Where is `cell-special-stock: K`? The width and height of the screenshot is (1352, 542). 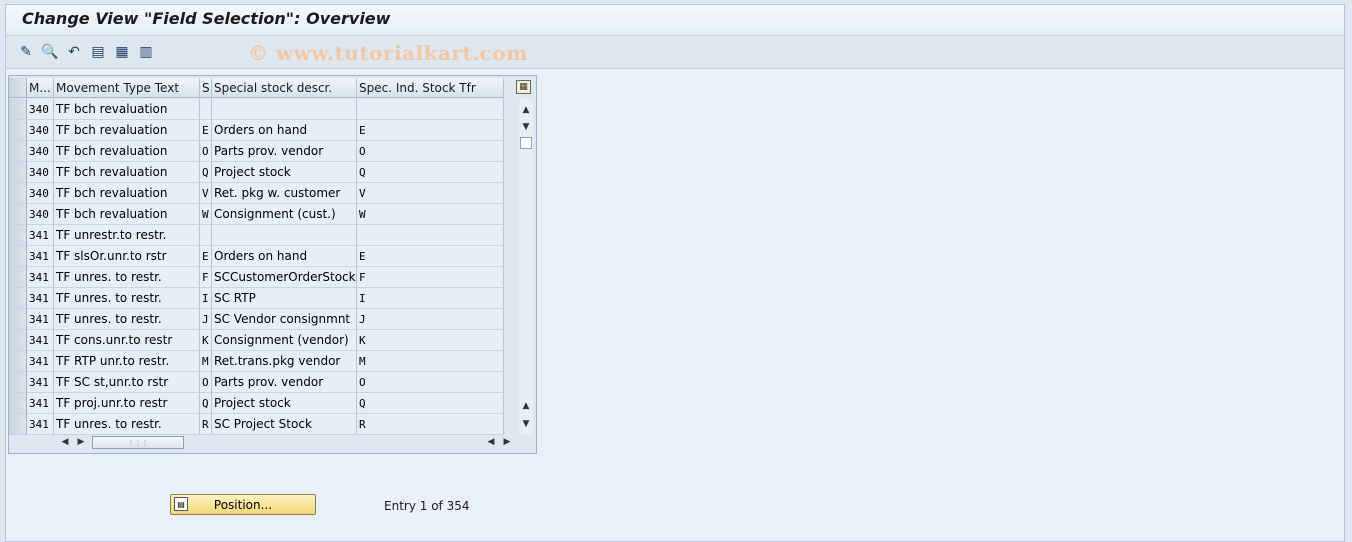
cell-special-stock: K is located at coordinates (206, 340).